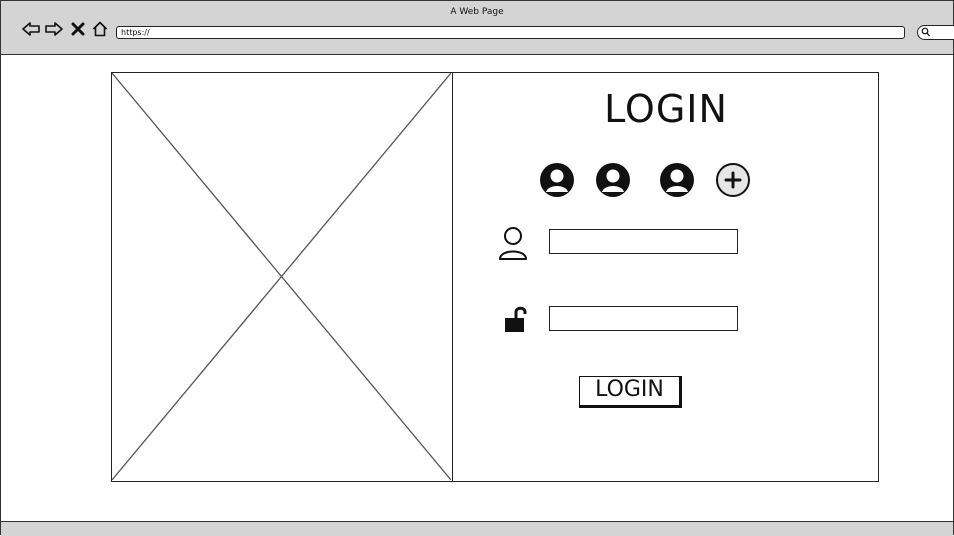 The width and height of the screenshot is (954, 536). What do you see at coordinates (666, 109) in the screenshot?
I see `login-title: LOGIN` at bounding box center [666, 109].